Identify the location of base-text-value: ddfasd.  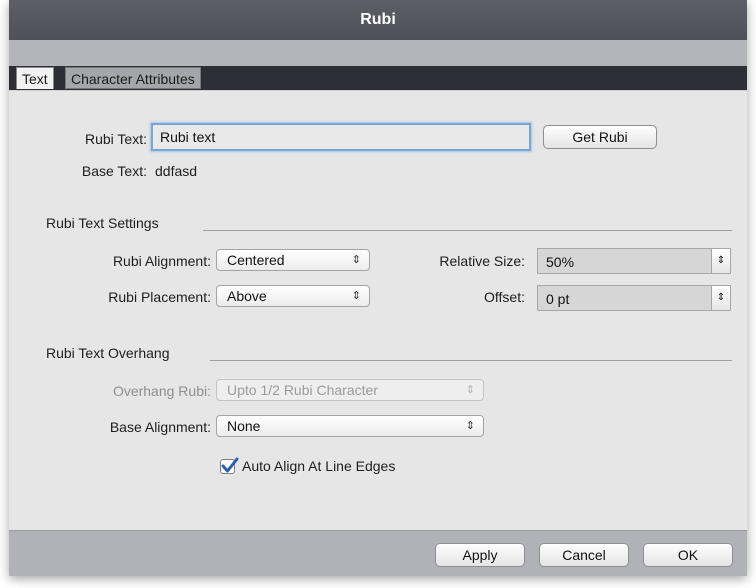
(176, 171).